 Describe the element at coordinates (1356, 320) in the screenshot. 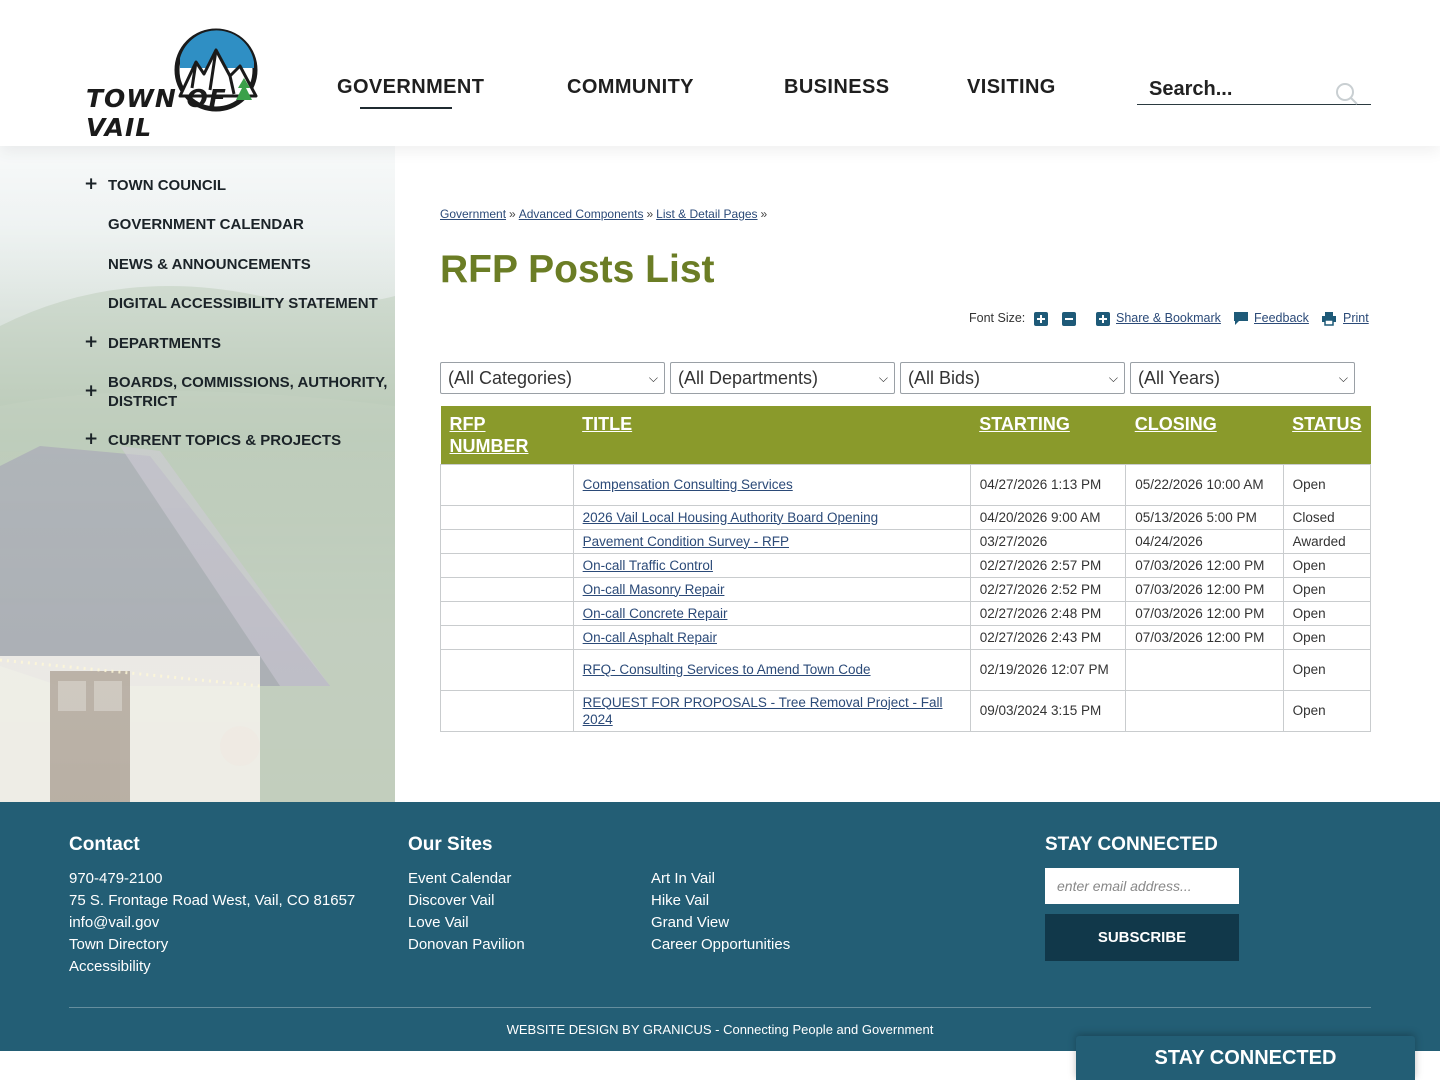

I see `print-link: Print` at that location.